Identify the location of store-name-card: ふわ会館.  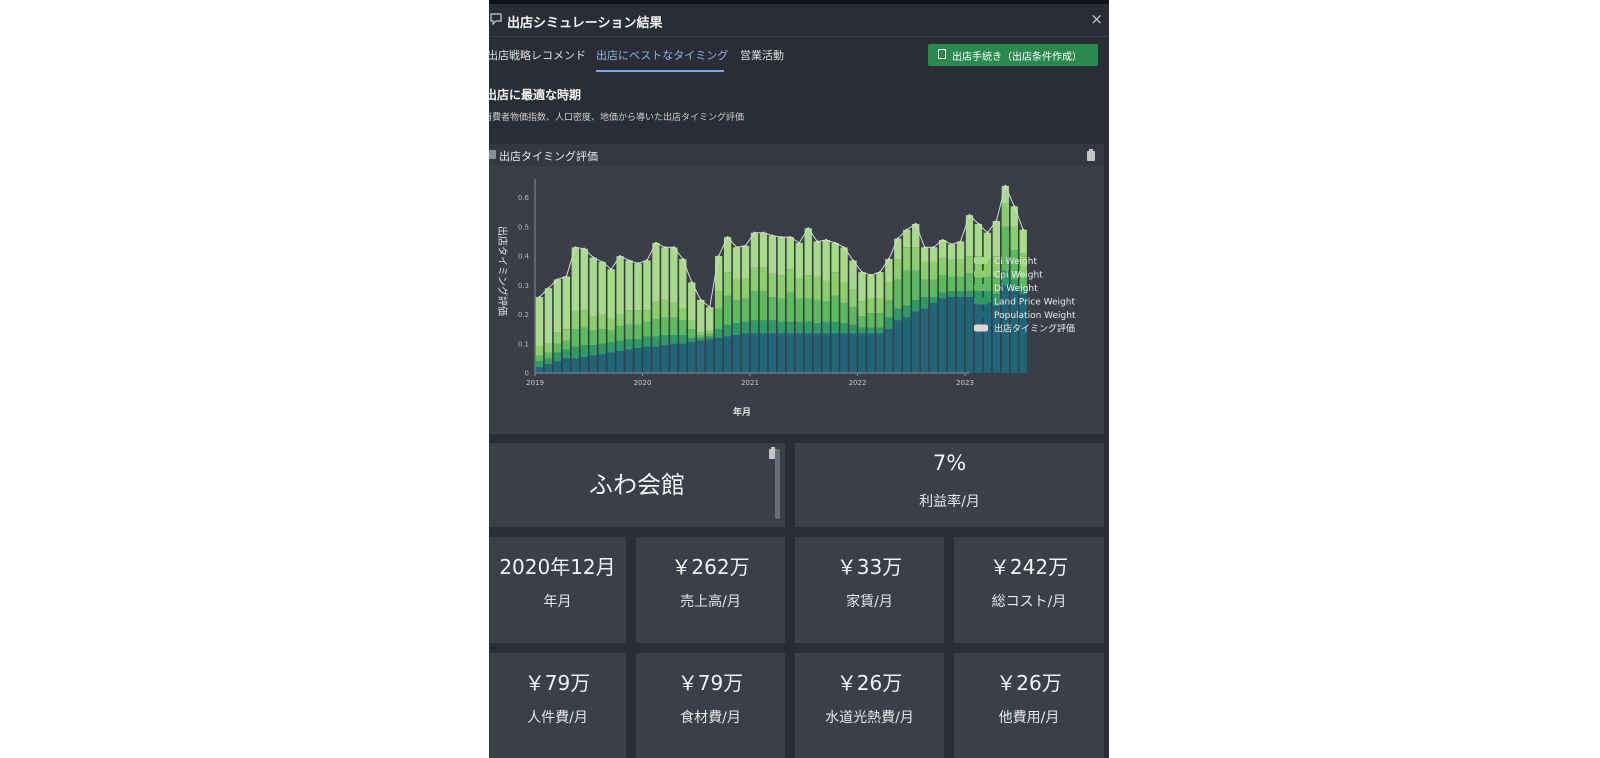
(637, 485).